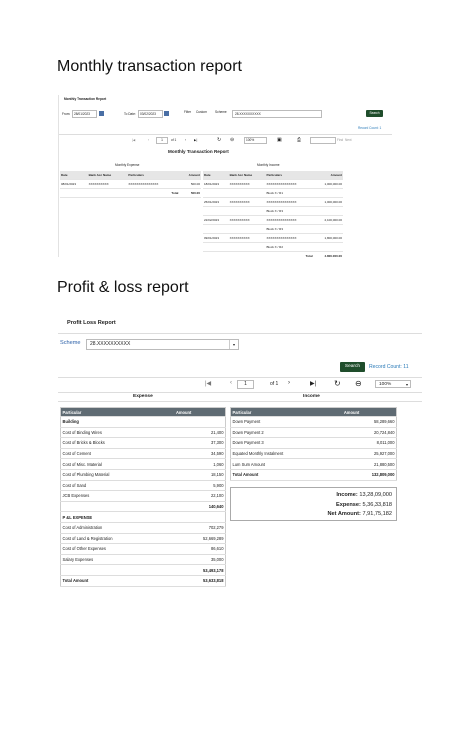 This screenshot has width=474, height=729. What do you see at coordinates (370, 128) in the screenshot?
I see `record-count: Record Count: 1` at bounding box center [370, 128].